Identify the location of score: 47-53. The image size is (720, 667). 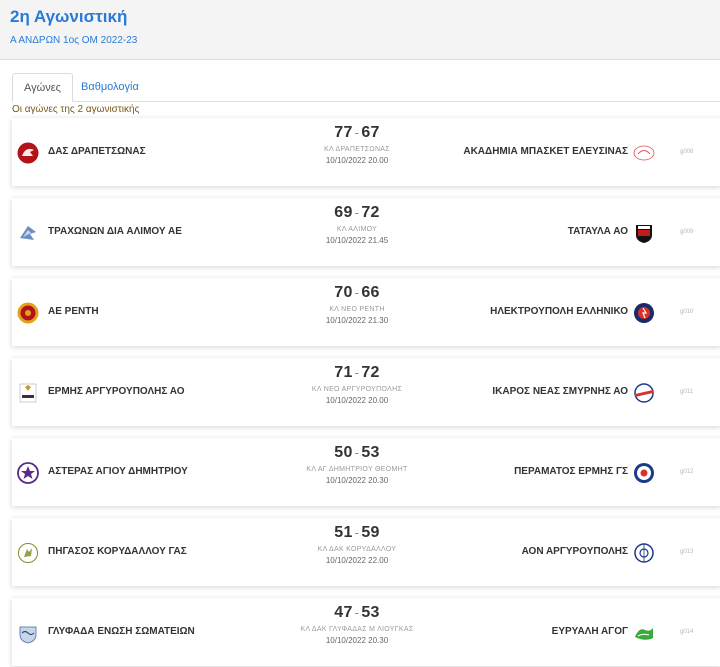
(357, 613).